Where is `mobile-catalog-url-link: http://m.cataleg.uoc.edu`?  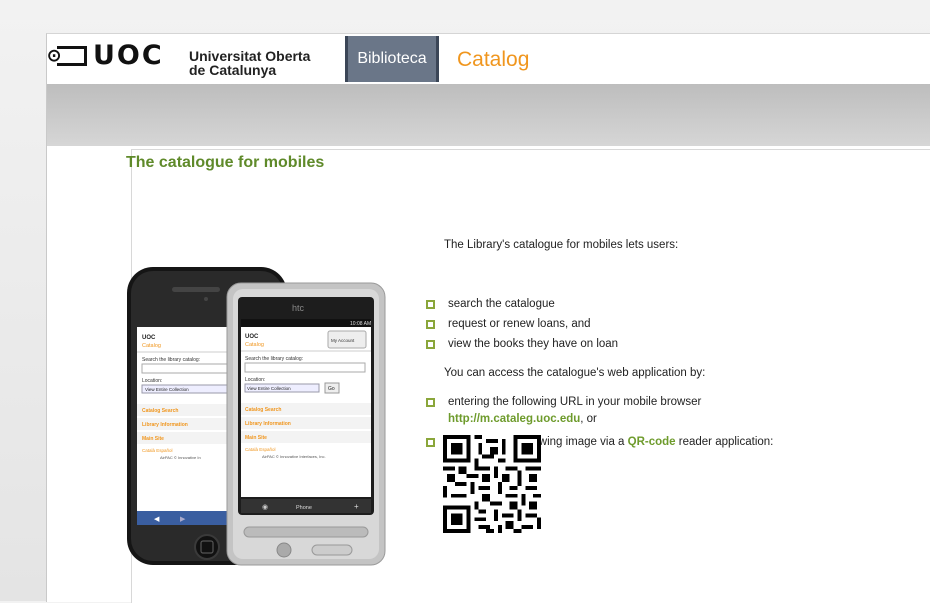
mobile-catalog-url-link: http://m.cataleg.uoc.edu is located at coordinates (514, 419).